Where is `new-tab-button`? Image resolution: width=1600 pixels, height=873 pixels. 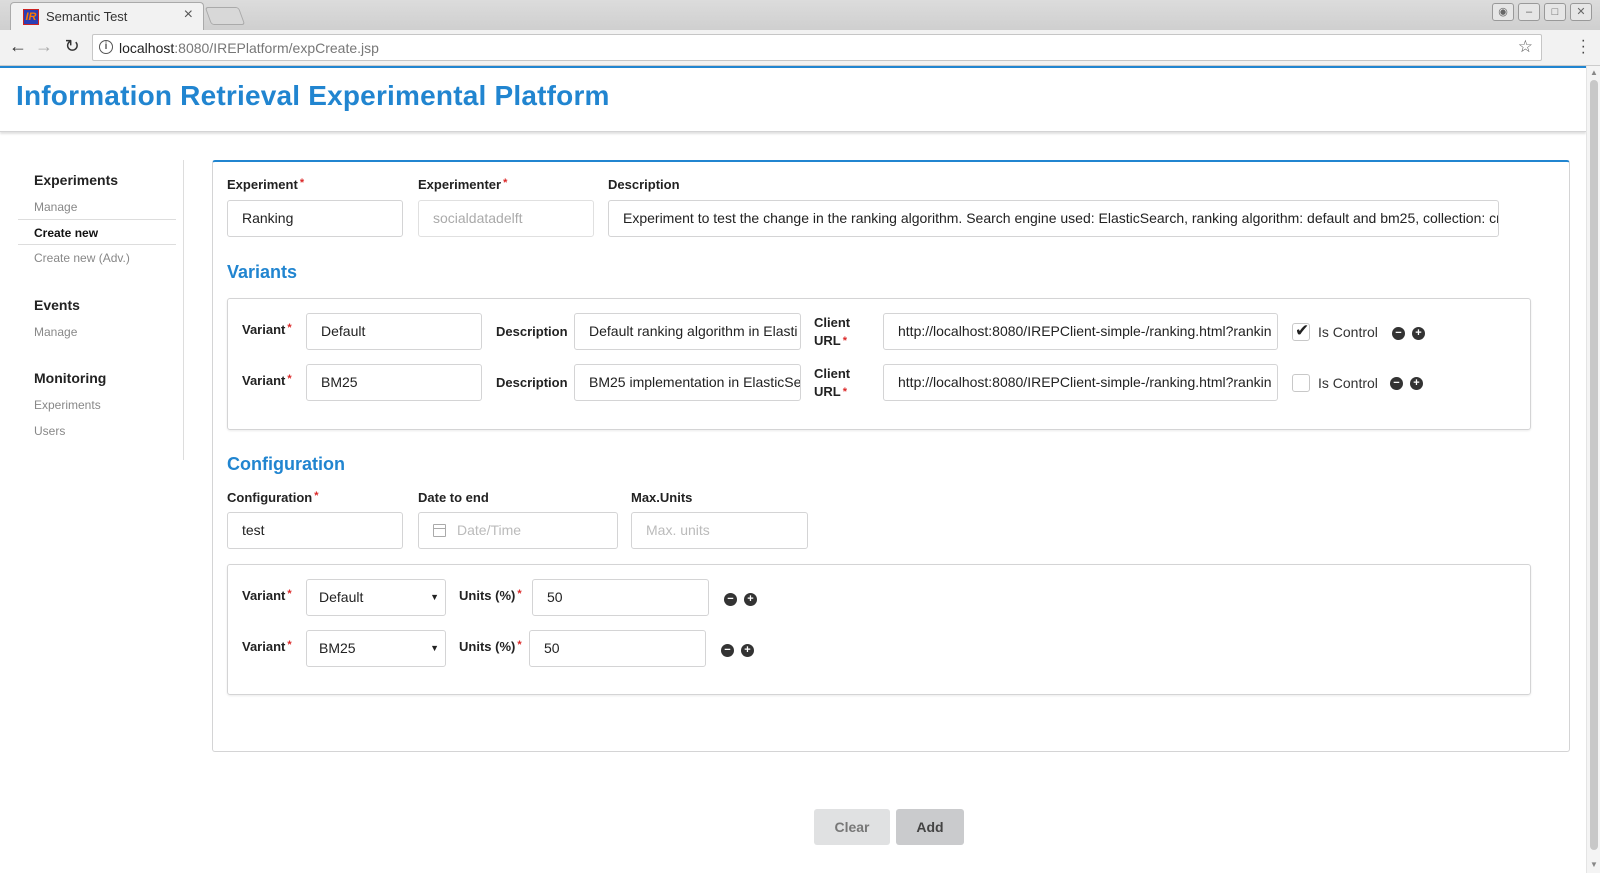
new-tab-button is located at coordinates (225, 16).